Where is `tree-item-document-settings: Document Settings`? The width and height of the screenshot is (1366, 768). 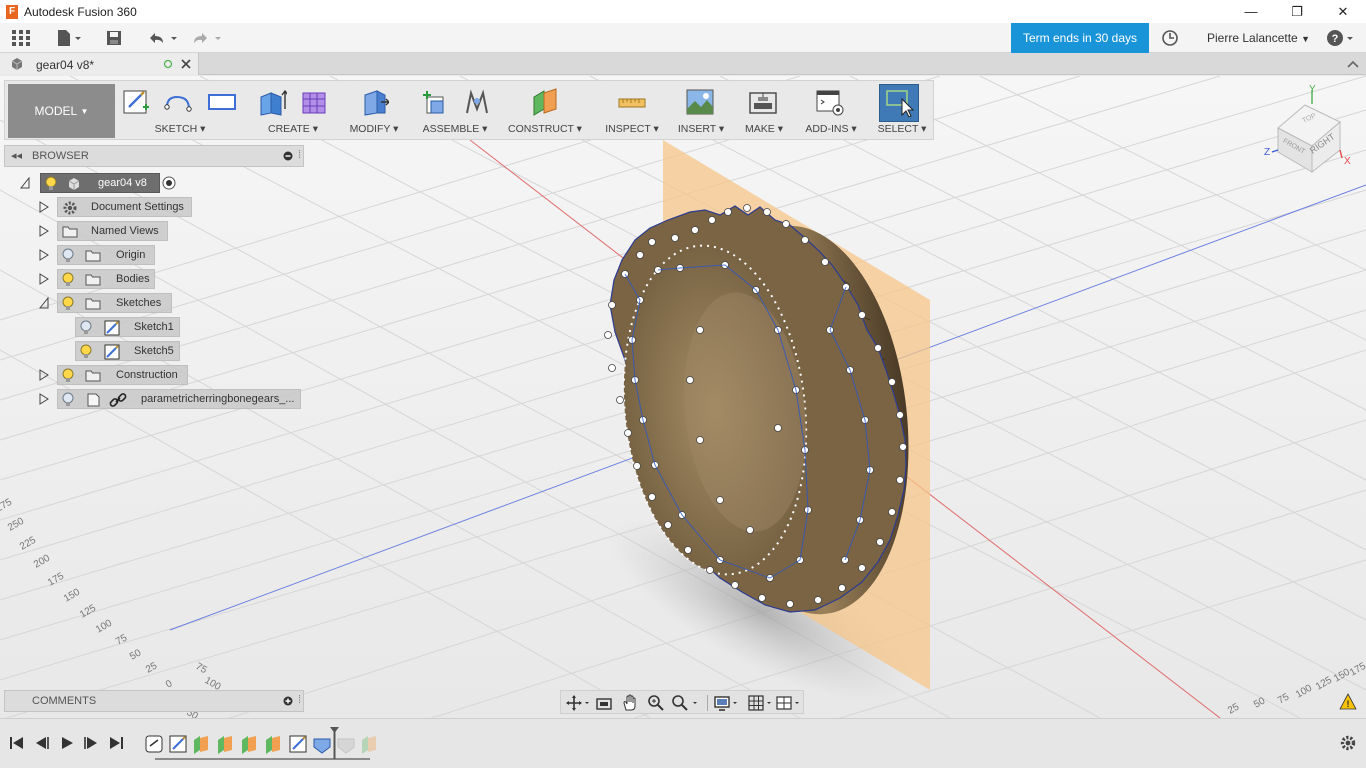
tree-item-document-settings: Document Settings is located at coordinates (124, 207).